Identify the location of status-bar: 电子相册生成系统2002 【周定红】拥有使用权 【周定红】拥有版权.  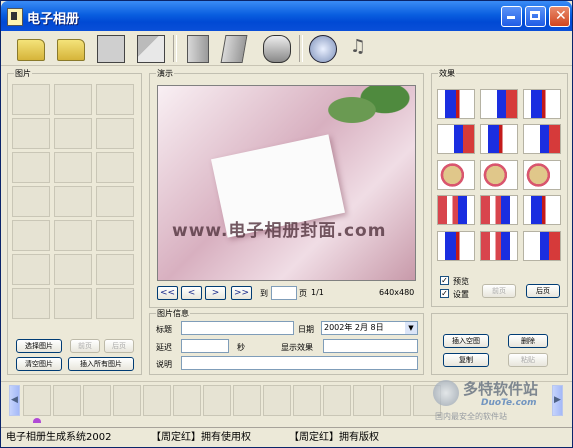
(286, 437).